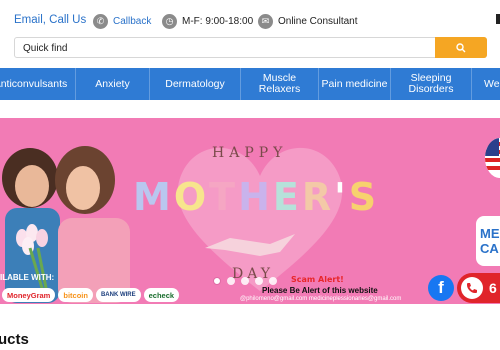 This screenshot has width=500, height=350. What do you see at coordinates (472, 288) in the screenshot?
I see `phone-icon` at bounding box center [472, 288].